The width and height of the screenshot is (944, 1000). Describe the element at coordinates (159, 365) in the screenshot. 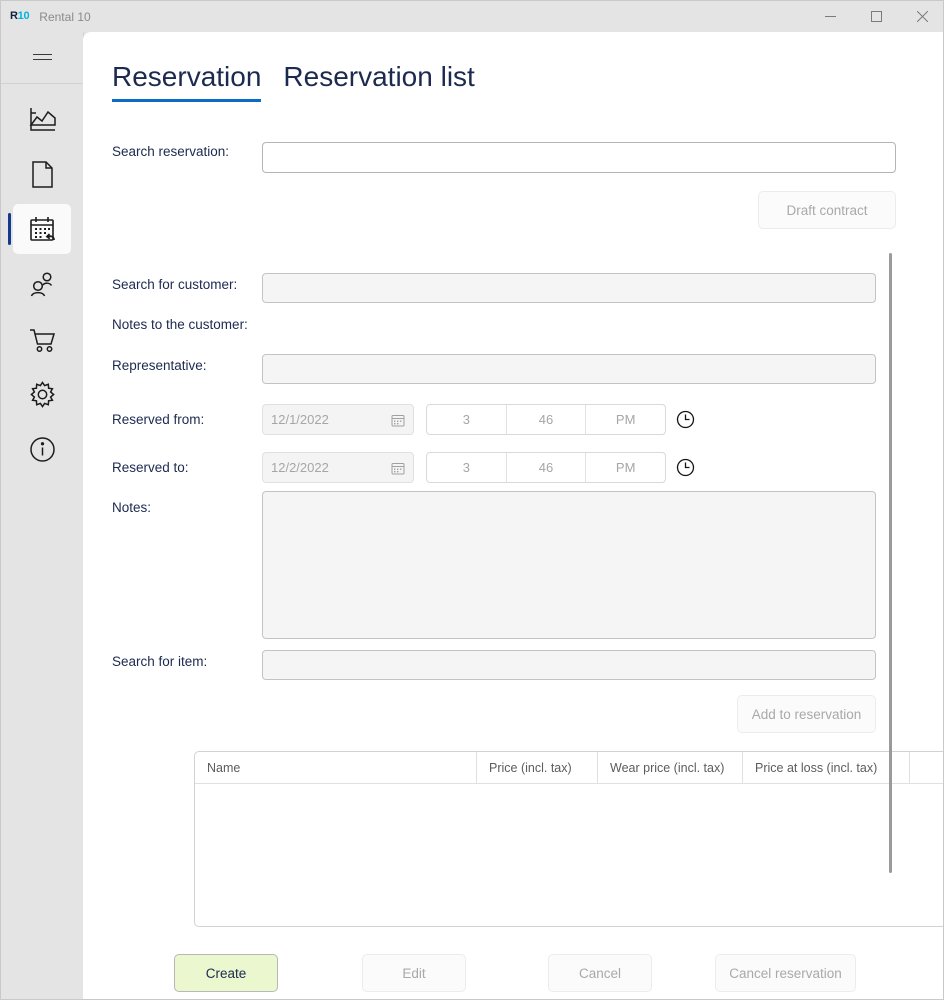

I see `representative-label: Representative:` at that location.